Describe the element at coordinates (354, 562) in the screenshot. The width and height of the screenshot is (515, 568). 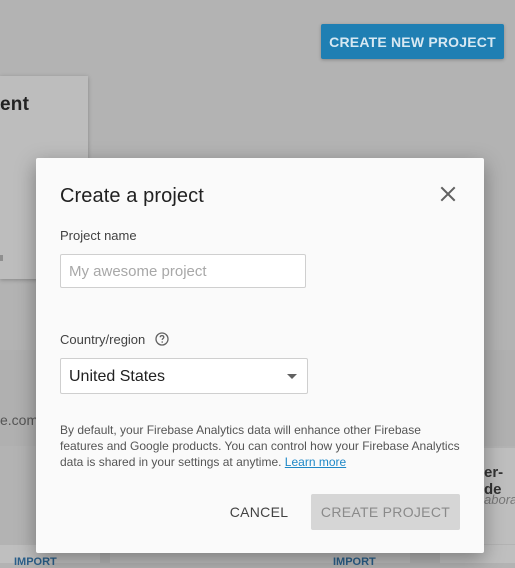
I see `import-link-right: IMPORT` at that location.